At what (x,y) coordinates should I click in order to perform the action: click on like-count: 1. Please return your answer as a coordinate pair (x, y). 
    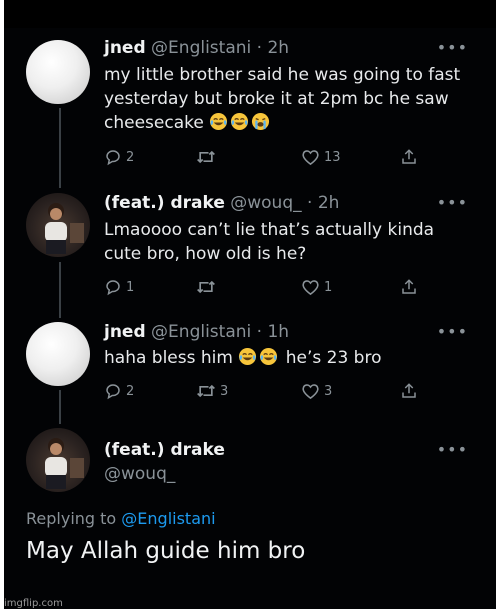
    Looking at the image, I should click on (328, 287).